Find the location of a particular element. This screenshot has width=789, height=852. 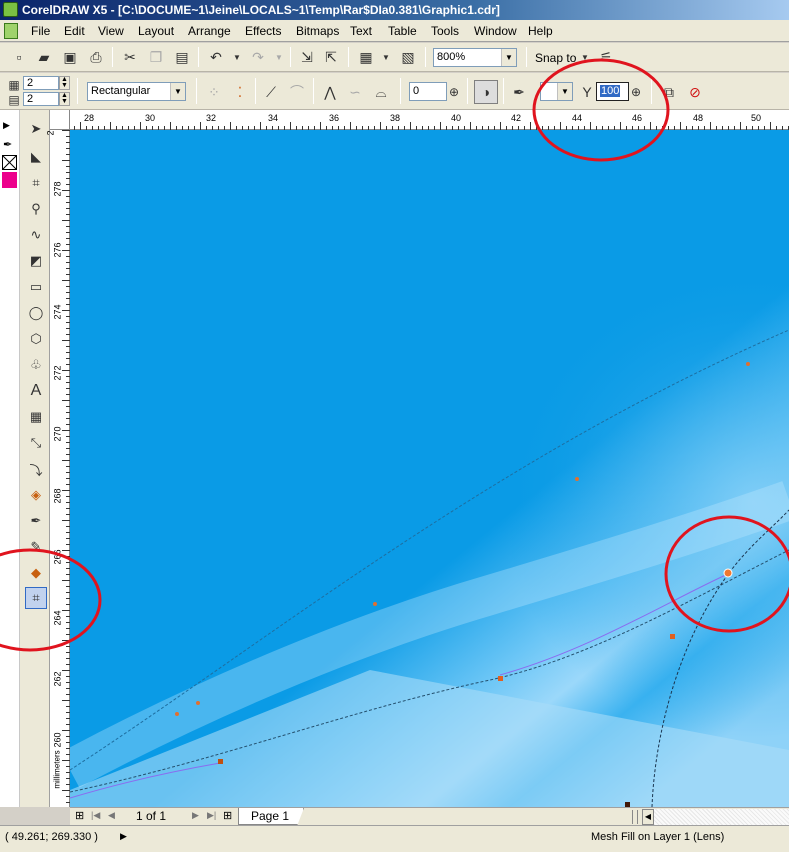

palette-scroll-icon: ▶ is located at coordinates (6, 125).